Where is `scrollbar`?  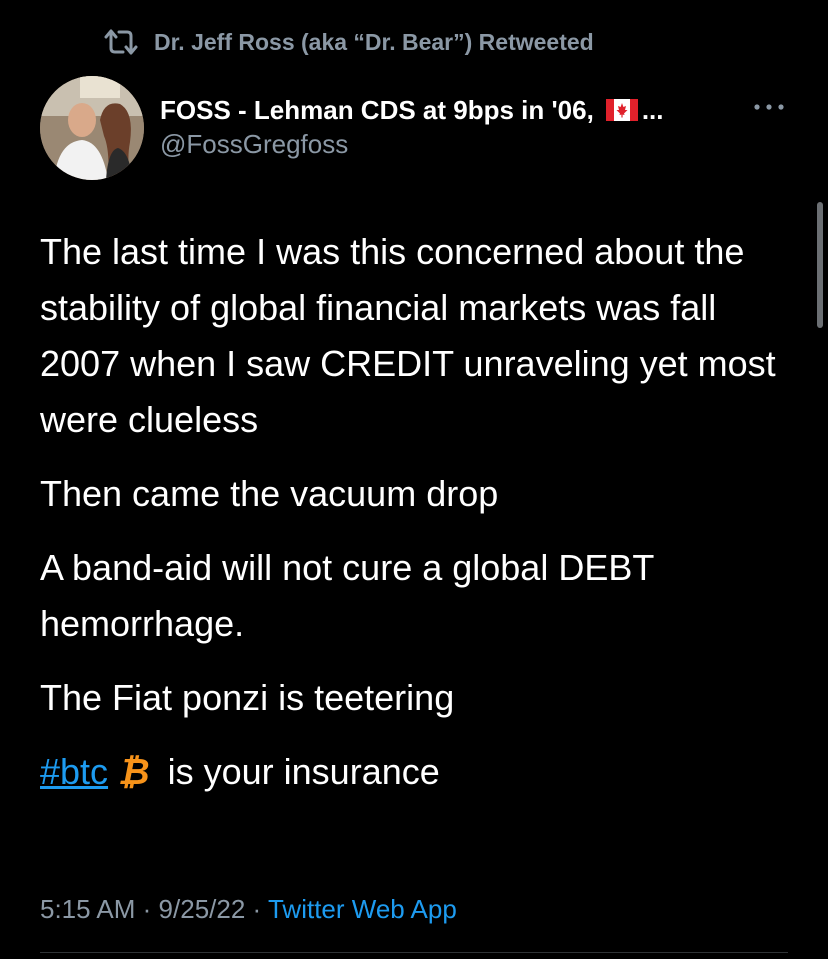 scrollbar is located at coordinates (820, 265).